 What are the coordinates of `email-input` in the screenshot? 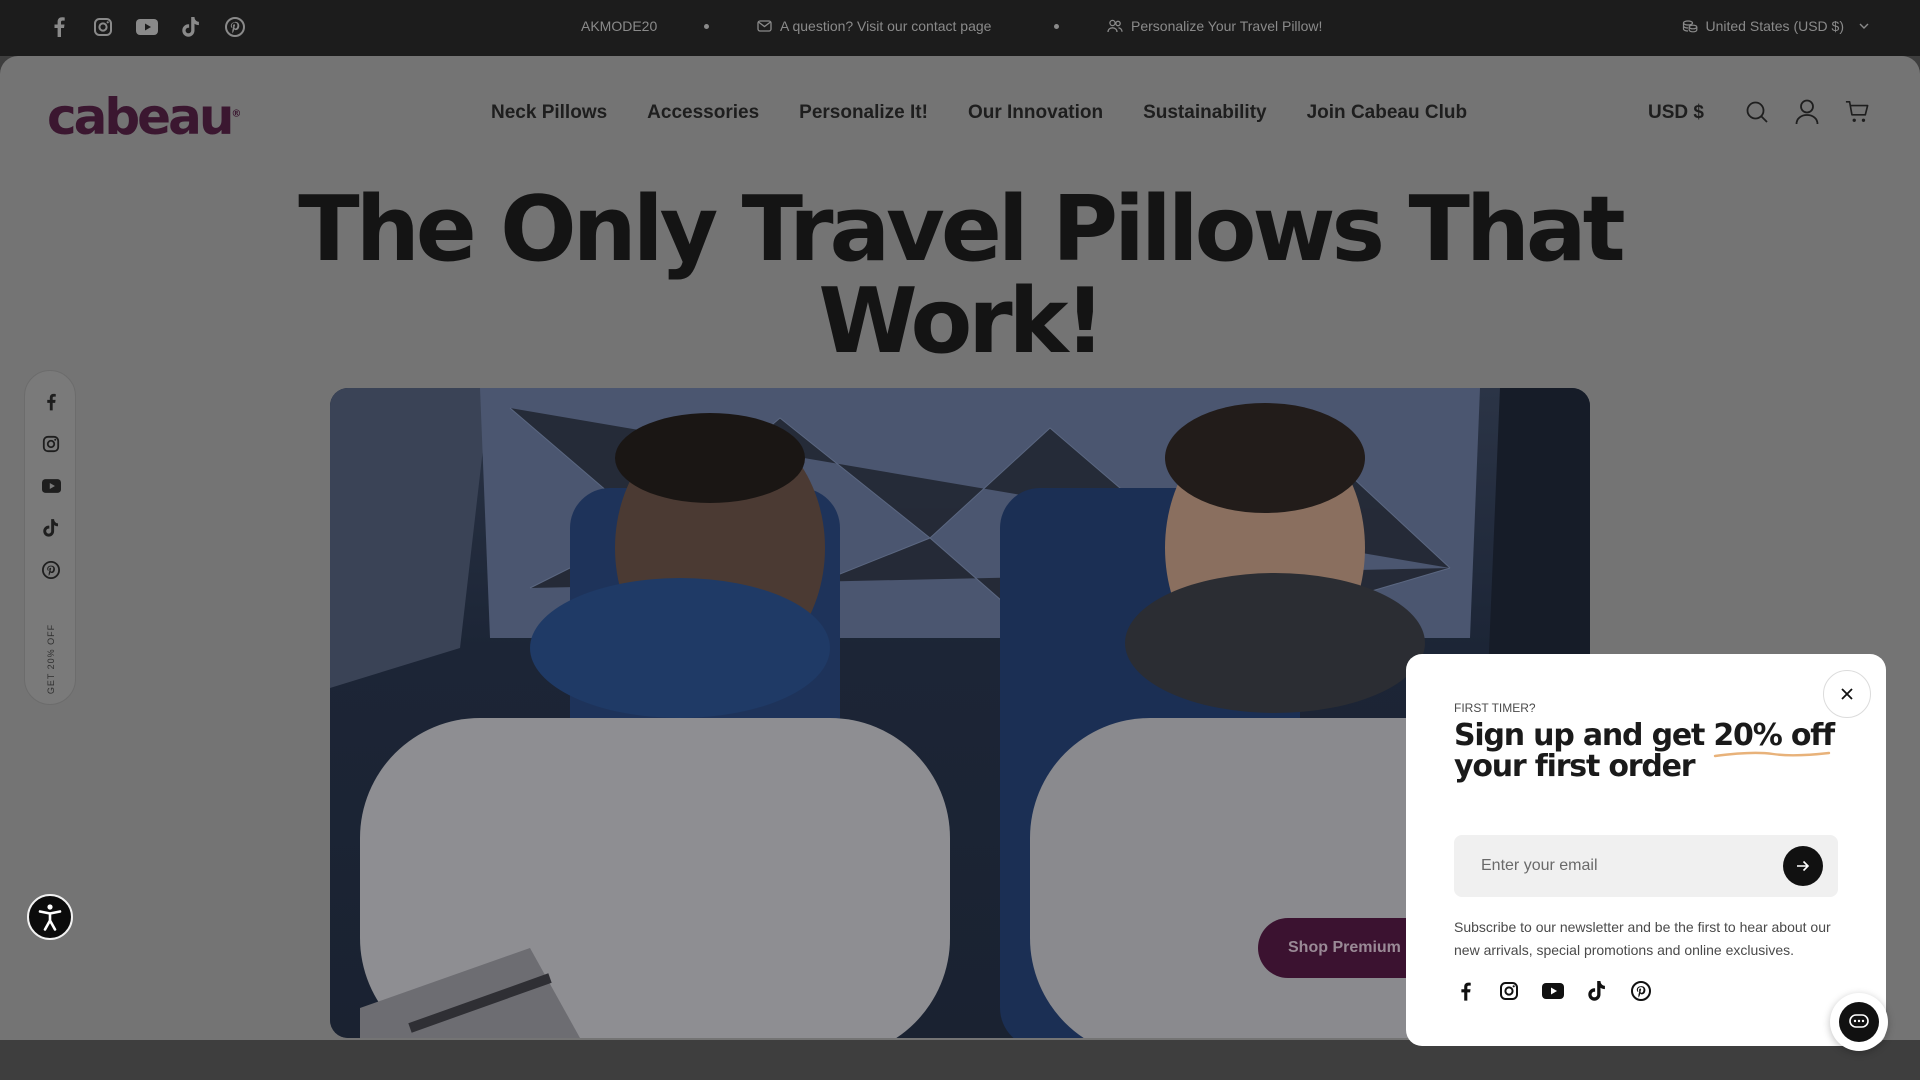 It's located at (1614, 866).